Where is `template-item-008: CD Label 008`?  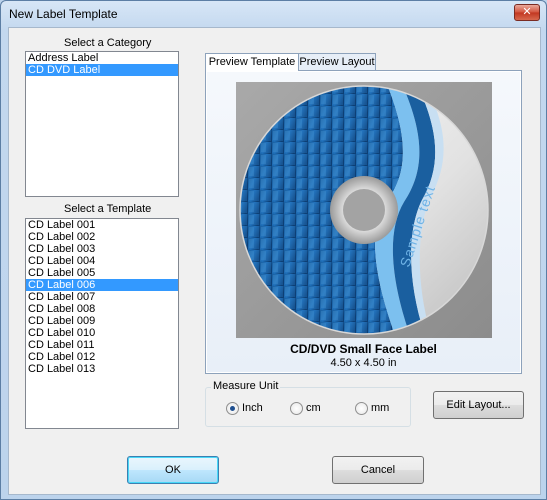 template-item-008: CD Label 008 is located at coordinates (102, 309).